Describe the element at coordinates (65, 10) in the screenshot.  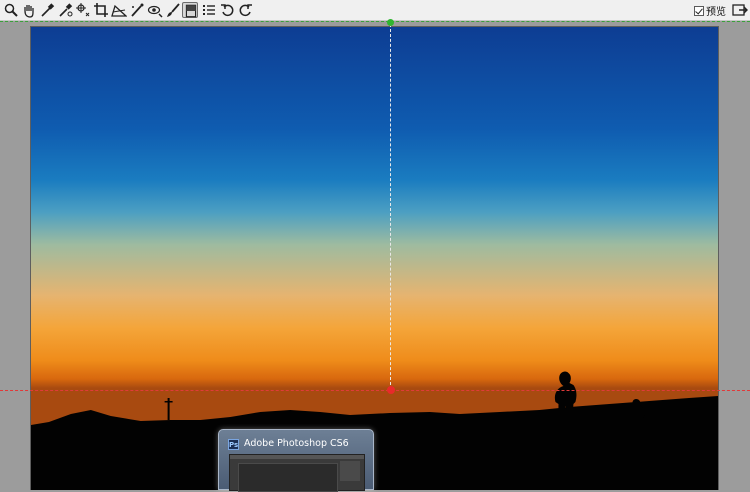
I see `color-sampler-tool-icon` at that location.